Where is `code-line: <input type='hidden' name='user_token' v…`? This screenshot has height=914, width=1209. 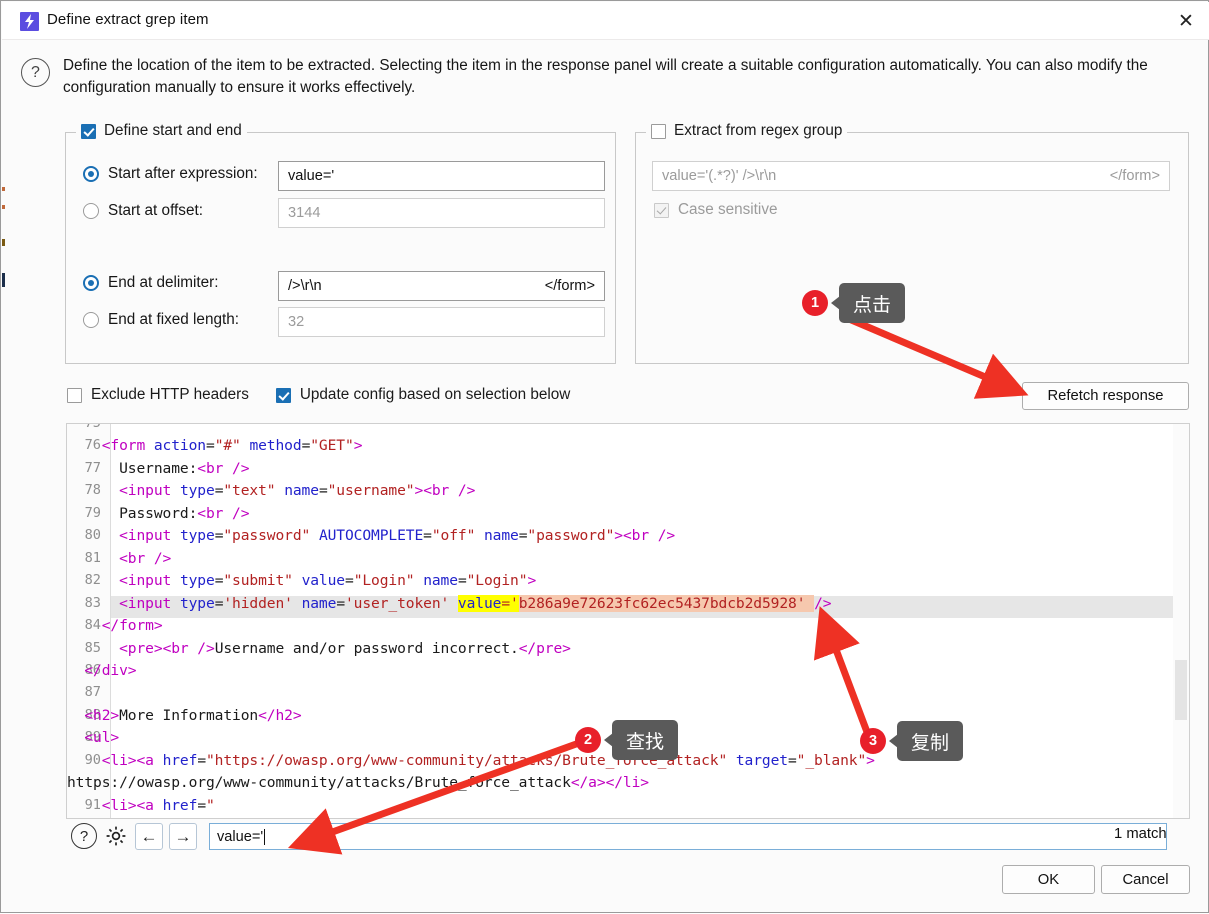 code-line: <input type='hidden' name='user_token' v… is located at coordinates (475, 603).